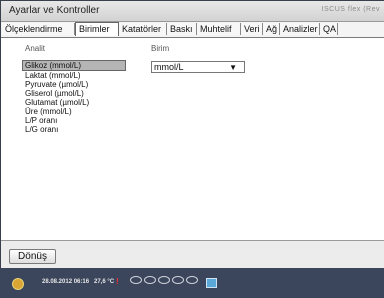  I want to click on tray-icon, so click(211, 283).